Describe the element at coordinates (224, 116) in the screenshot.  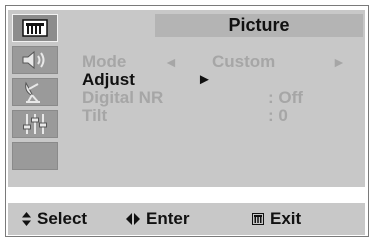
I see `menu-item-tilt: Tilt : 0` at that location.